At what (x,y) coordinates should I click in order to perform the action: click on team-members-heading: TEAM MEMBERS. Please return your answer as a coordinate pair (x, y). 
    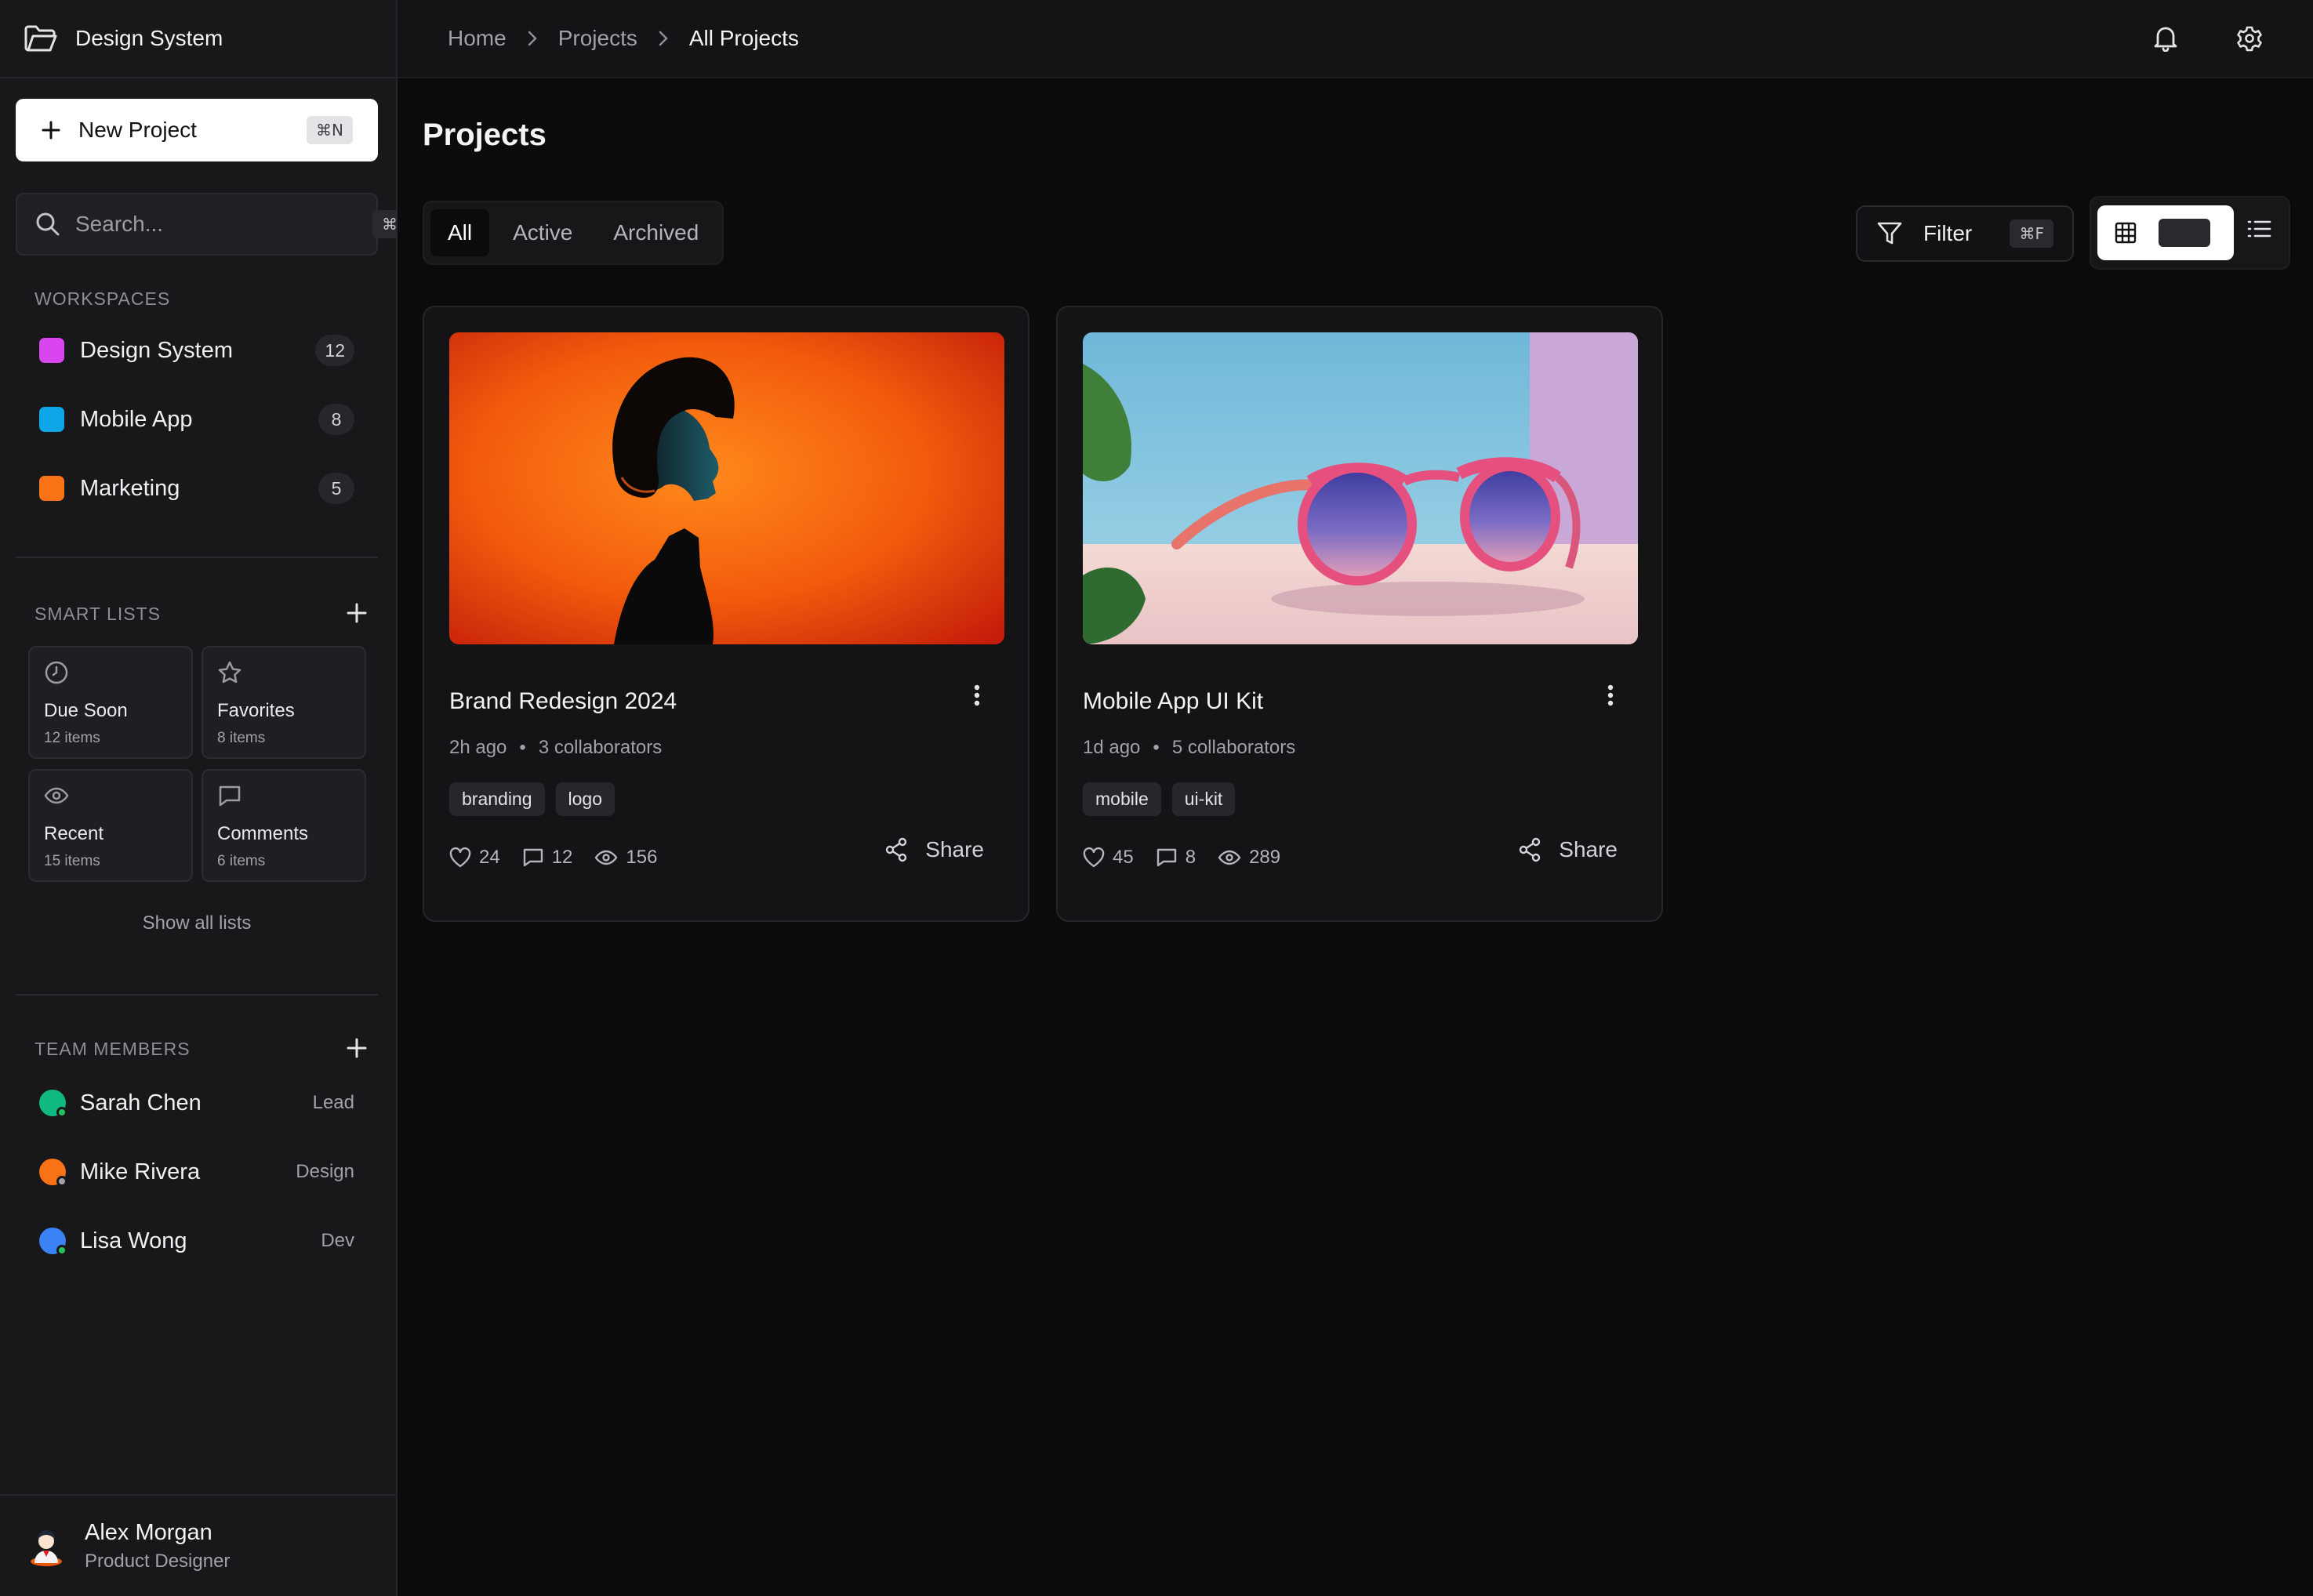
    Looking at the image, I should click on (112, 1049).